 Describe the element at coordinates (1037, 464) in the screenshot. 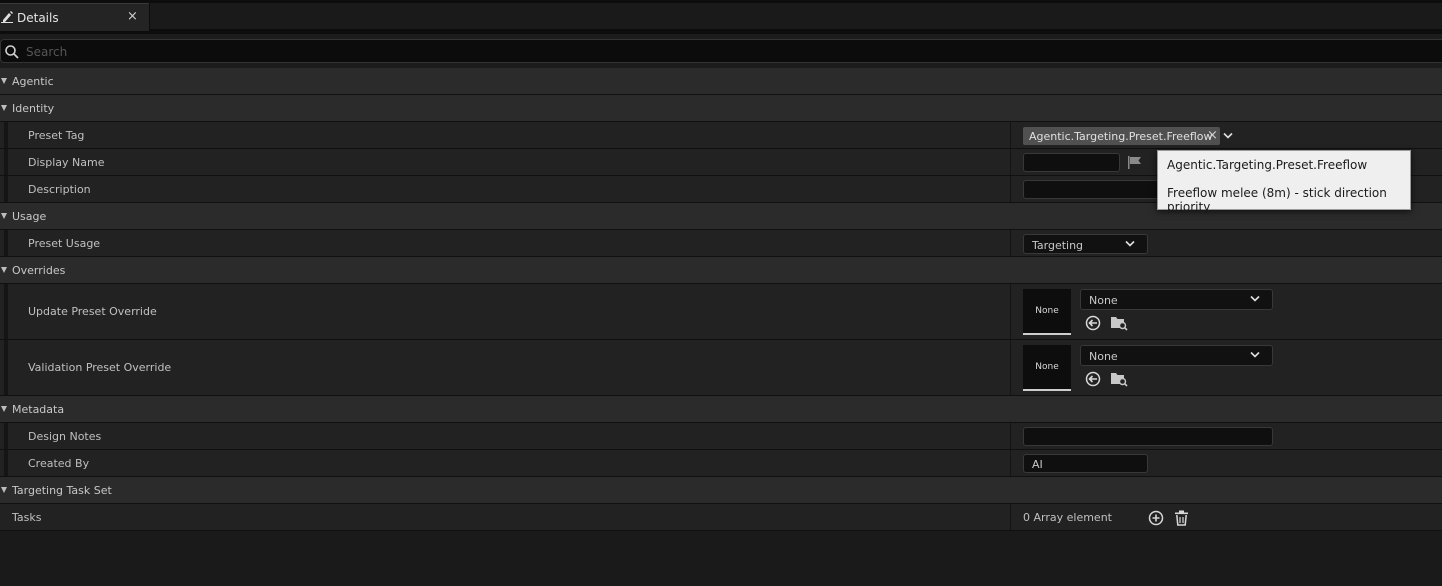

I see `created-by-value: AI` at that location.